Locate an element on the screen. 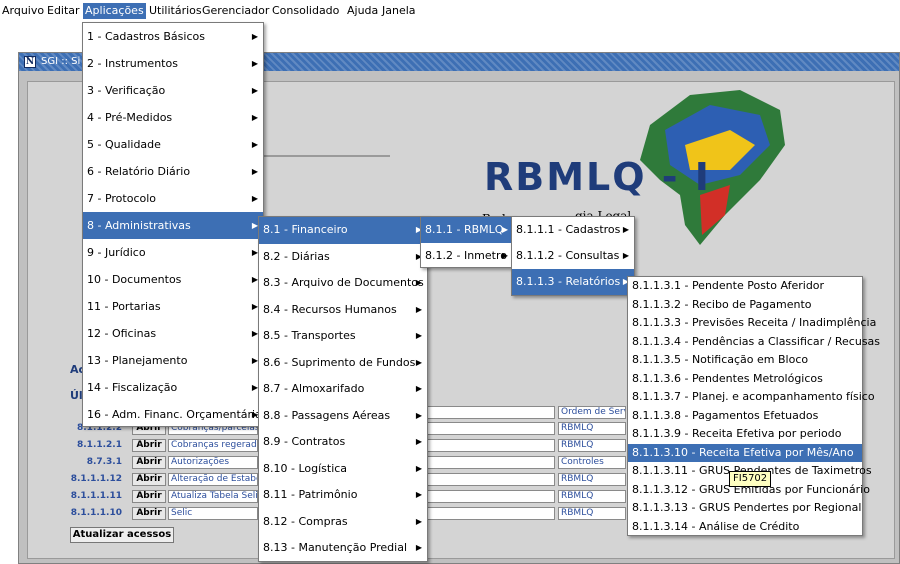  row-code: 8.1.1.1.11 is located at coordinates (96, 496).